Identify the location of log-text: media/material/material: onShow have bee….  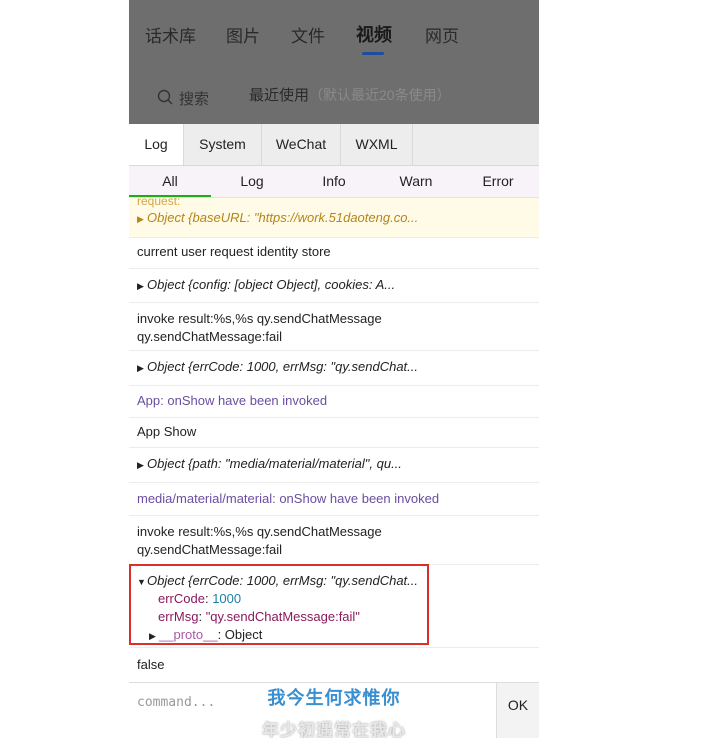
(288, 498).